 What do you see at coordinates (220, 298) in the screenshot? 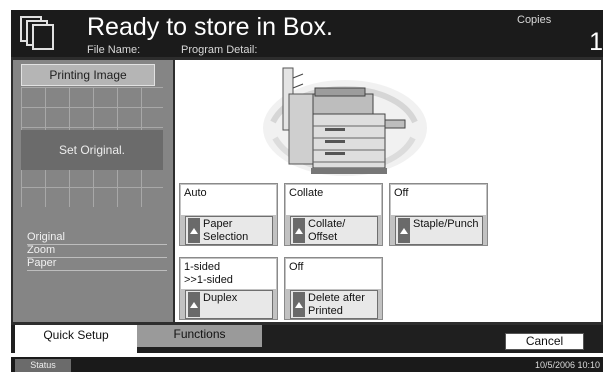
I see `duplex-label: Duplex` at bounding box center [220, 298].